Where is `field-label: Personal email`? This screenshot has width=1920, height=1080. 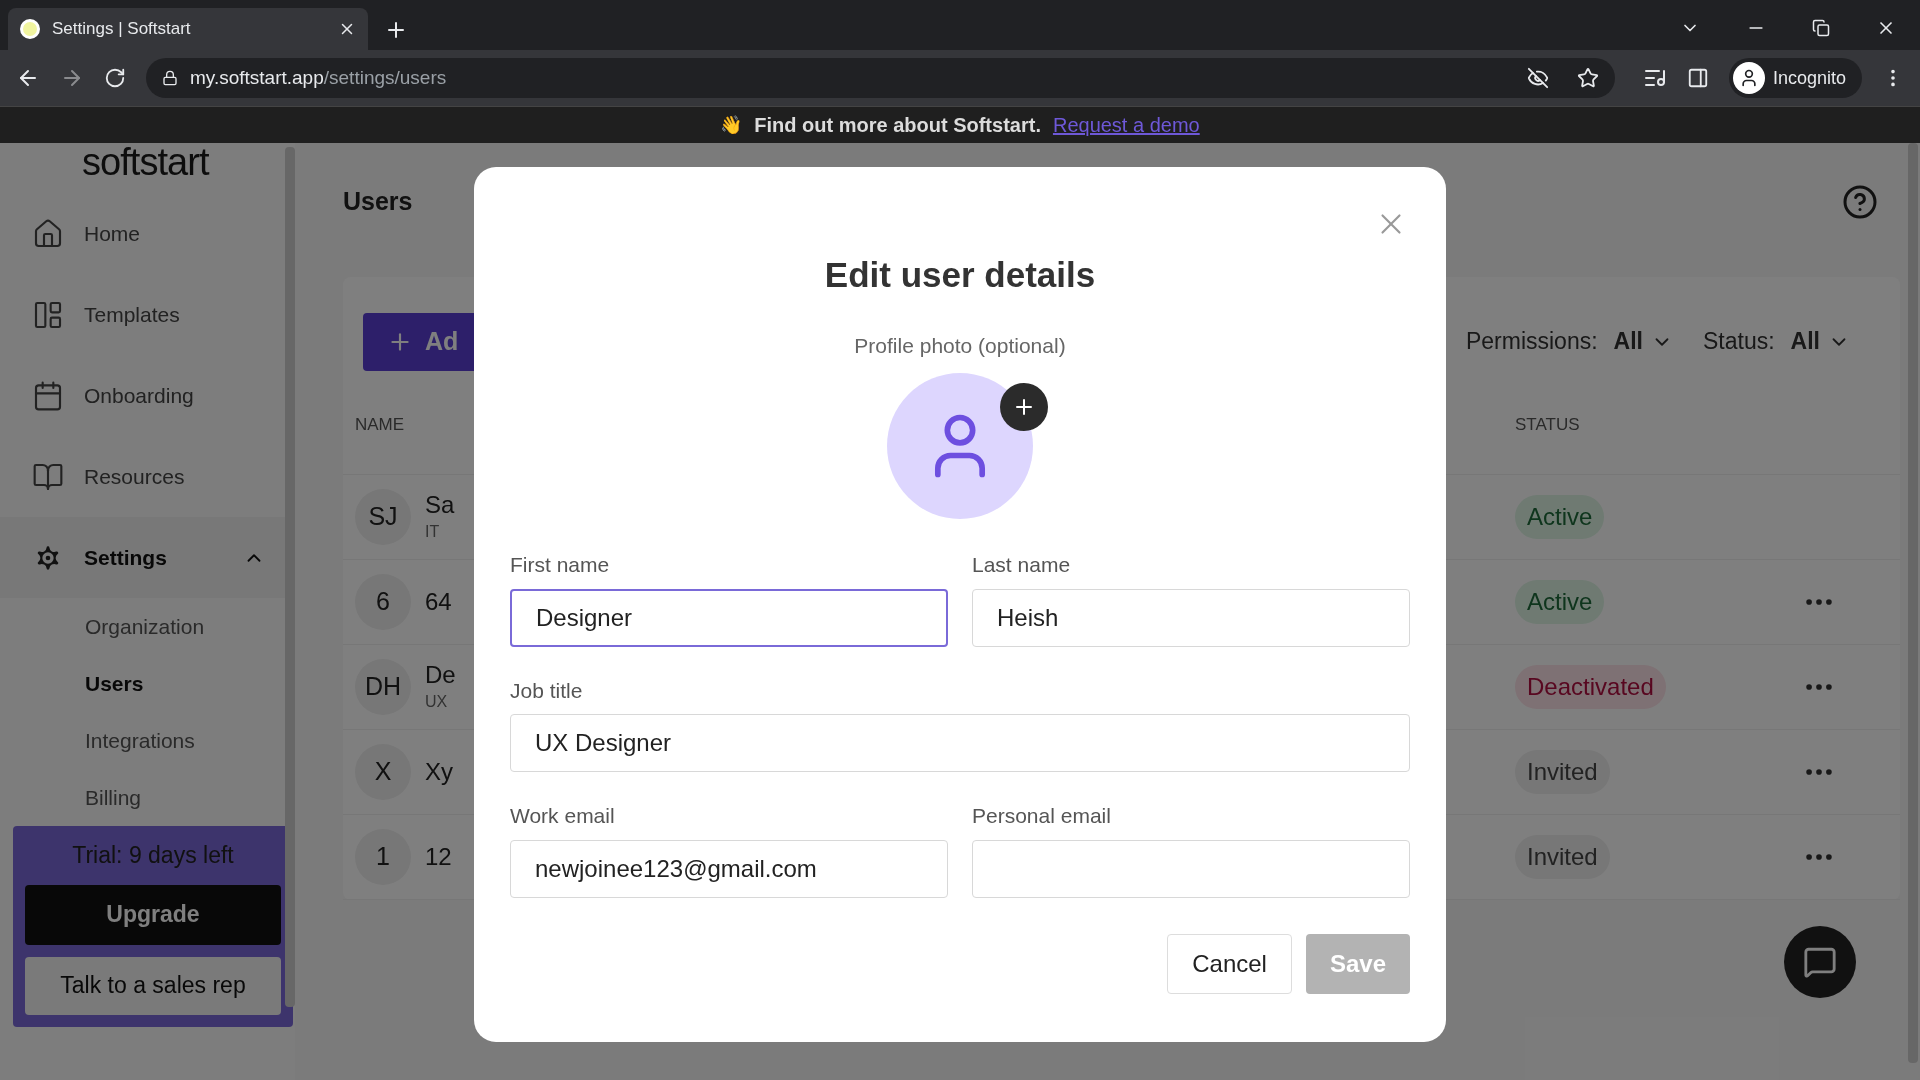
field-label: Personal email is located at coordinates (1042, 816).